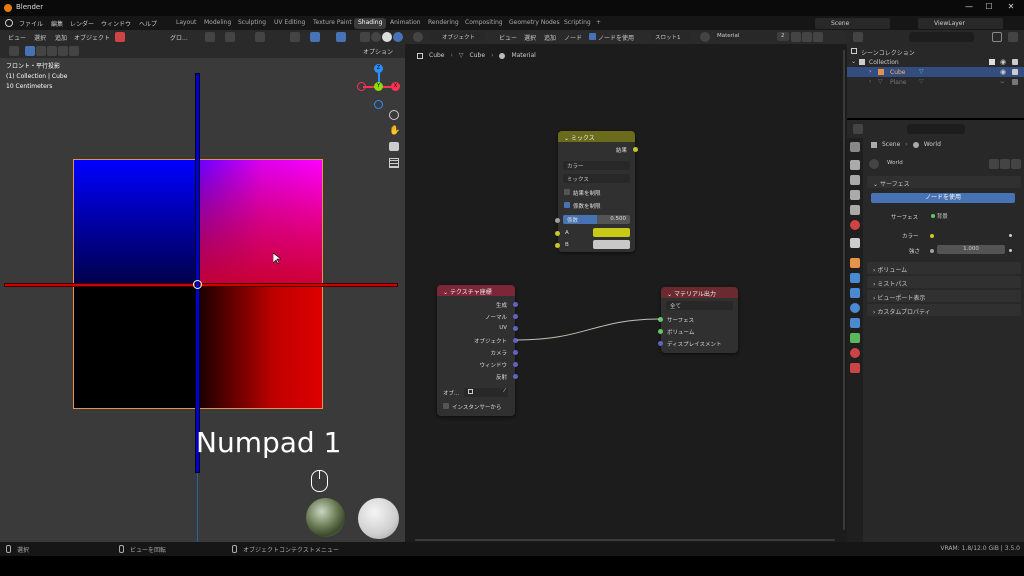 This screenshot has width=1024, height=576. What do you see at coordinates (217, 23) in the screenshot?
I see `tab-modeling: Modeling` at bounding box center [217, 23].